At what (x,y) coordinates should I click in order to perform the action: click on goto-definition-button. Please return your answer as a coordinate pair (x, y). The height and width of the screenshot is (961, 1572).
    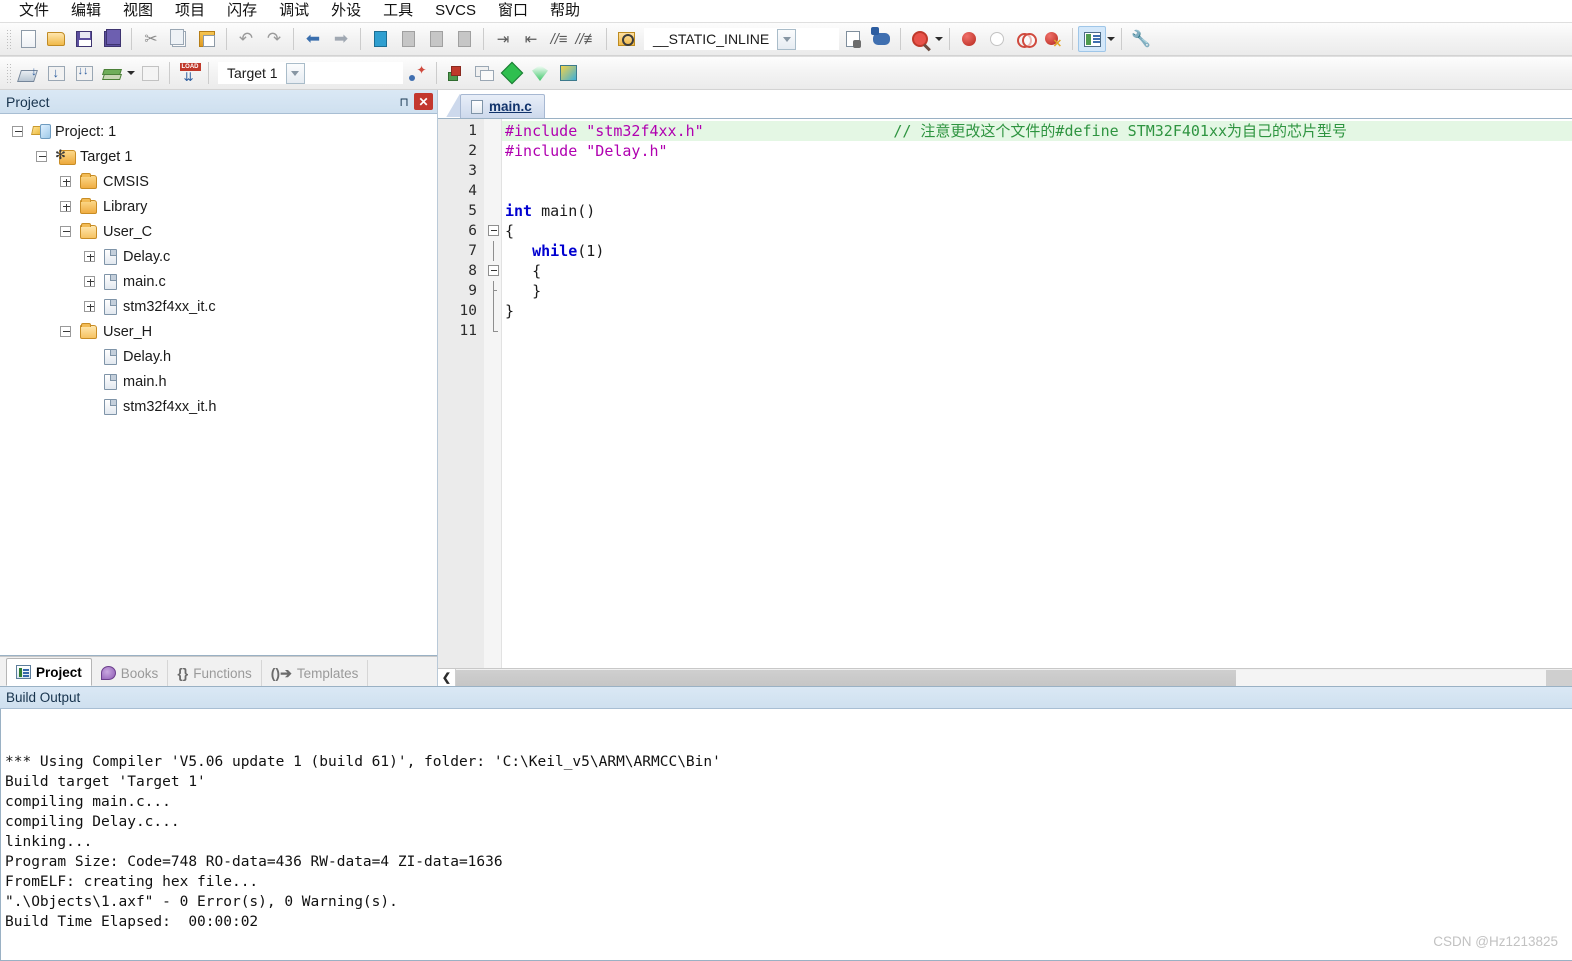
    Looking at the image, I should click on (853, 39).